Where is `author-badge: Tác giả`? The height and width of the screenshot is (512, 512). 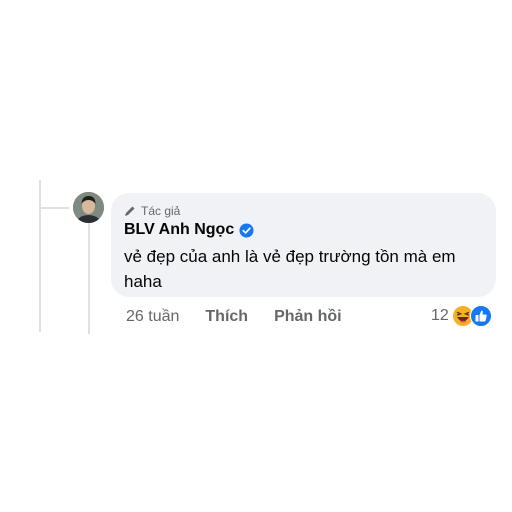 author-badge: Tác giả is located at coordinates (152, 211).